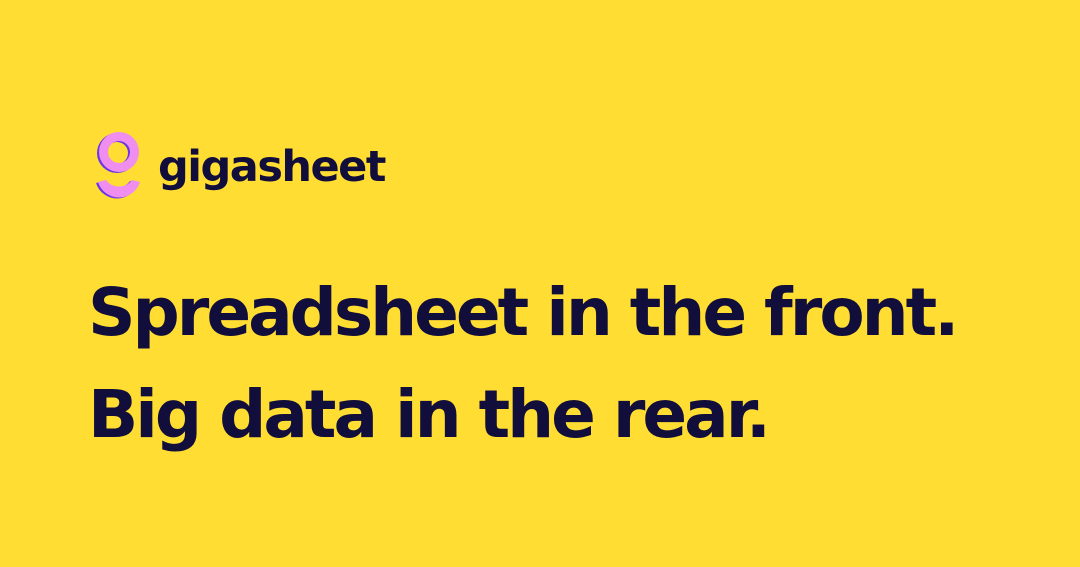  What do you see at coordinates (272, 166) in the screenshot?
I see `brand-name: gigasheet` at bounding box center [272, 166].